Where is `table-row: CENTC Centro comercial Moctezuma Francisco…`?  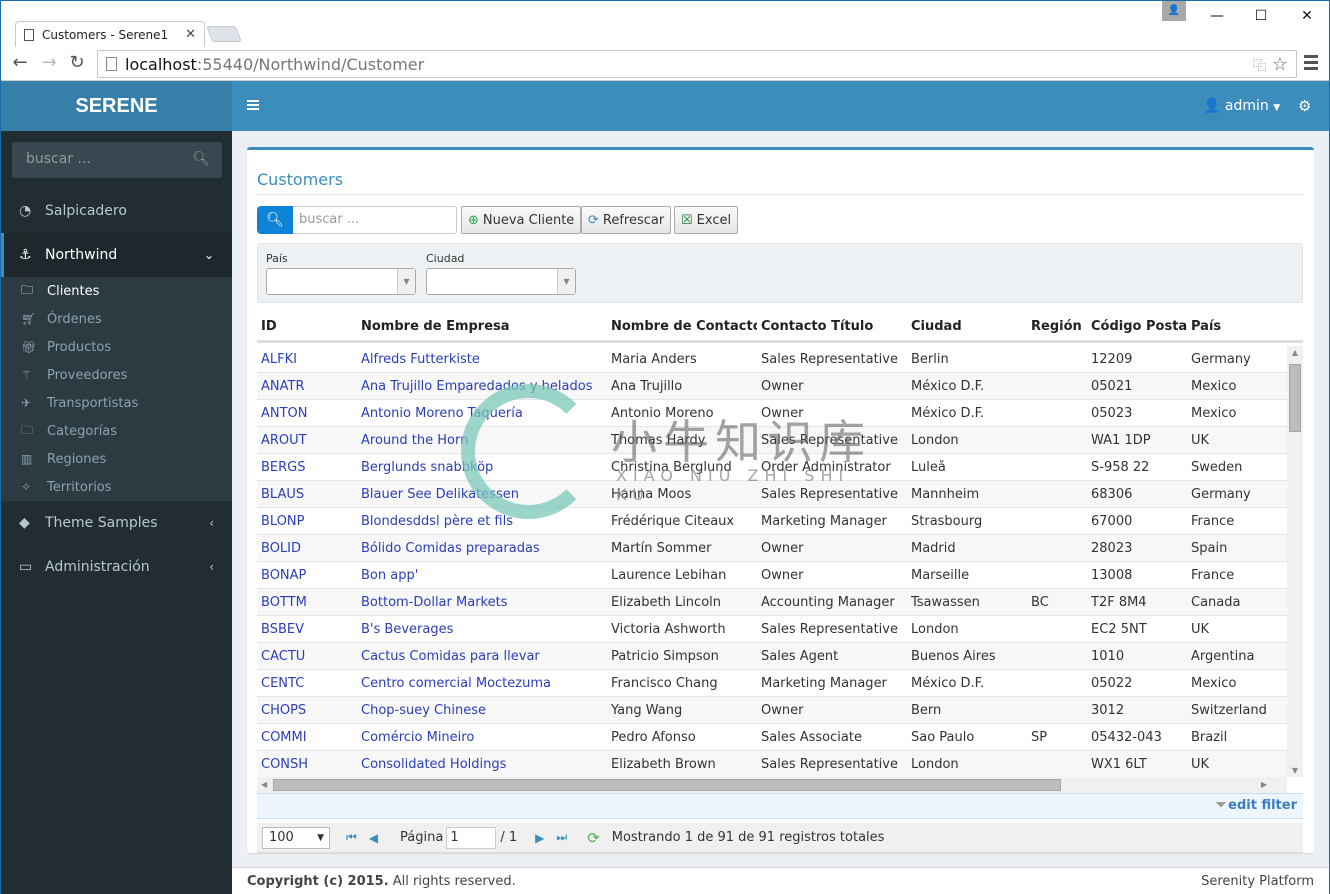 table-row: CENTC Centro comercial Moctezuma Francisco… is located at coordinates (780, 683).